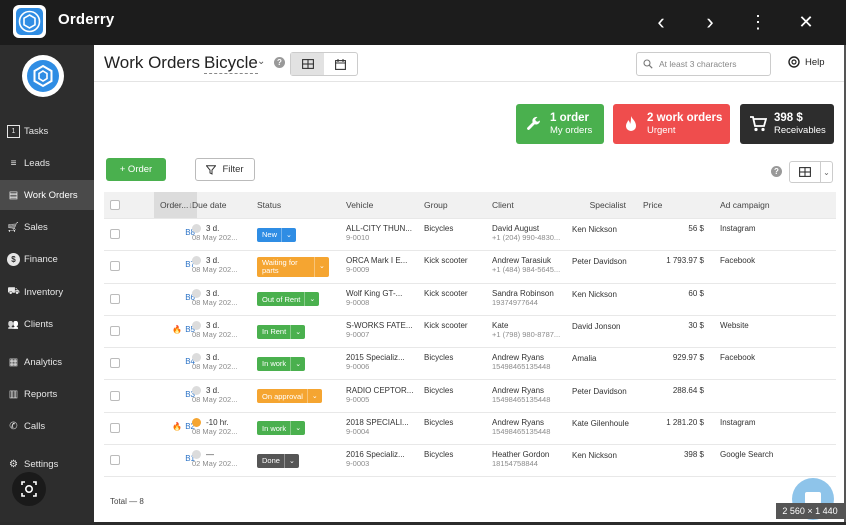 The height and width of the screenshot is (525, 846). I want to click on ad-campaign-cell: Google Search, so click(759, 460).